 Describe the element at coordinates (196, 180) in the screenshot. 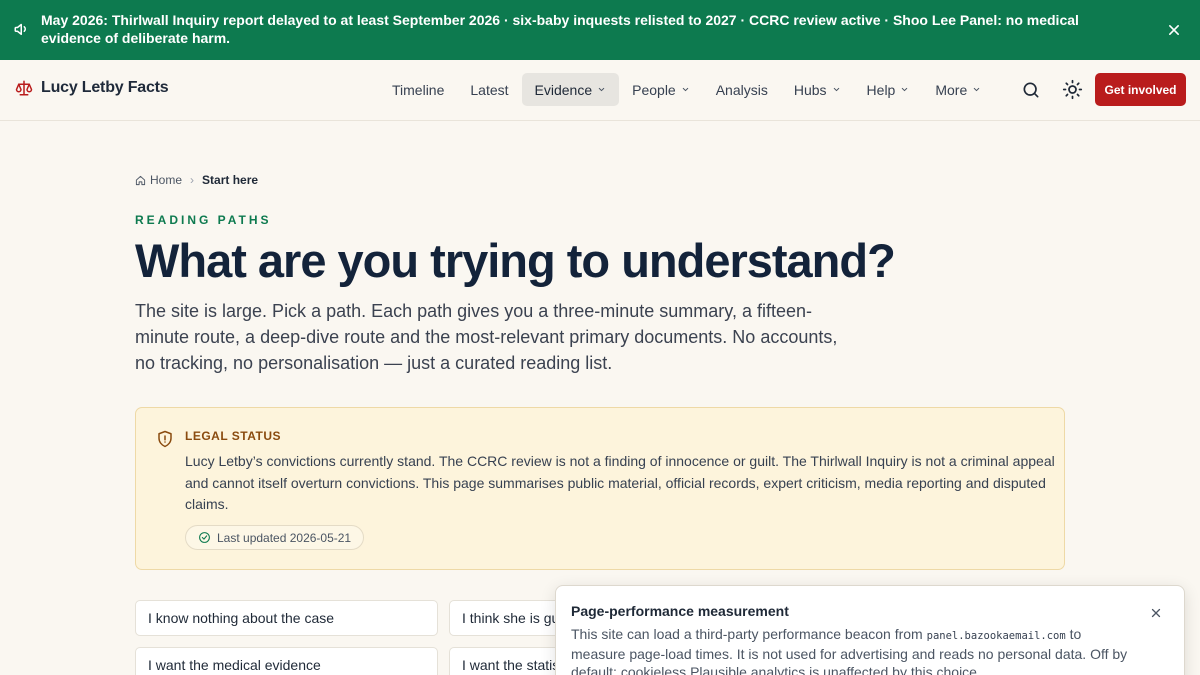

I see `breadcrumb: Home › Start here` at that location.